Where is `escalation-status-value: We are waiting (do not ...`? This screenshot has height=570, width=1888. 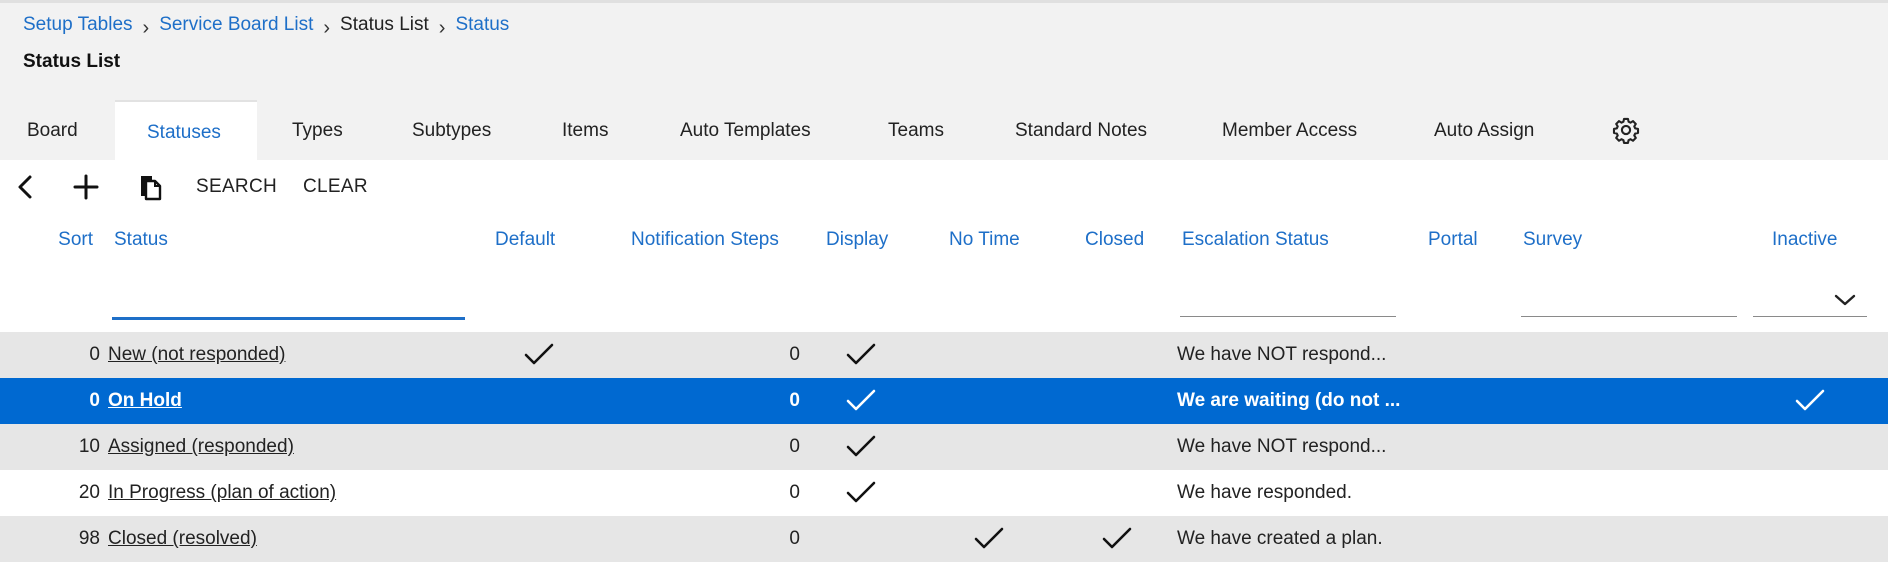
escalation-status-value: We are waiting (do not ... is located at coordinates (1289, 400).